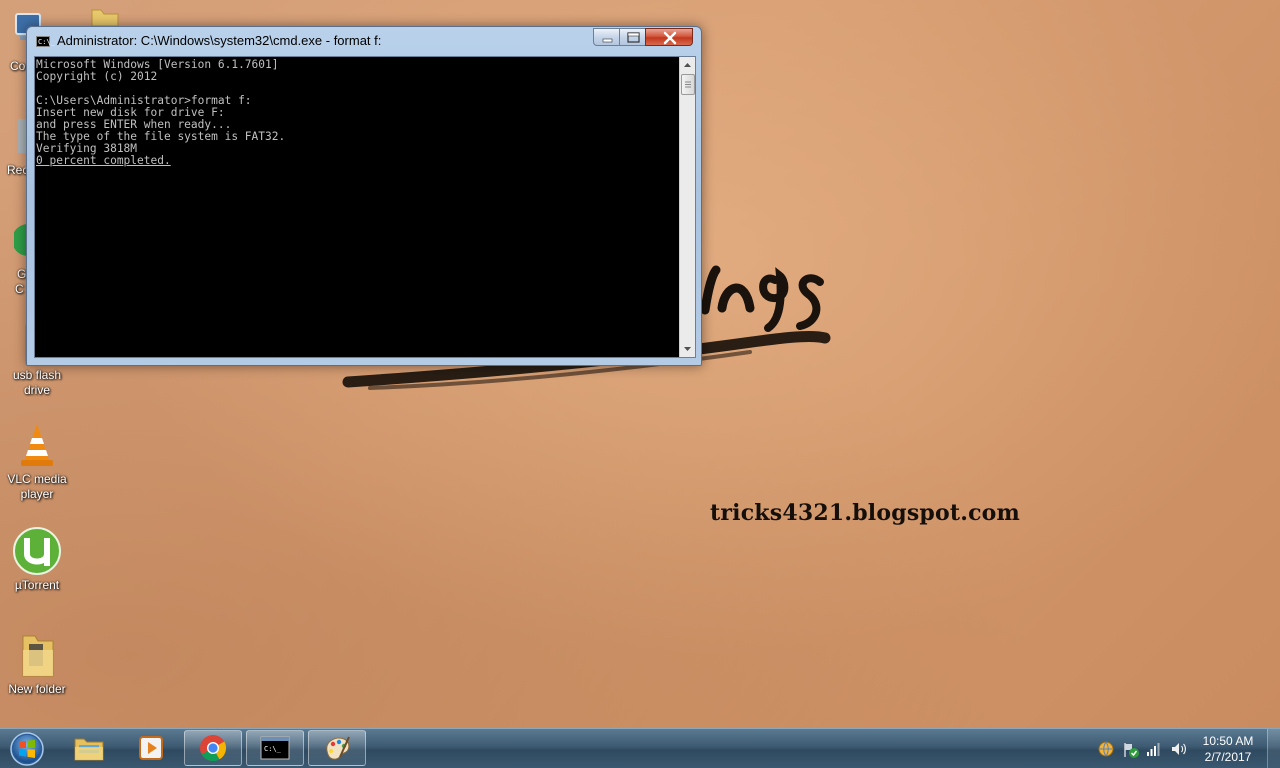 This screenshot has width=1280, height=768. Describe the element at coordinates (687, 65) in the screenshot. I see `scroll-up-arrow-icon` at that location.